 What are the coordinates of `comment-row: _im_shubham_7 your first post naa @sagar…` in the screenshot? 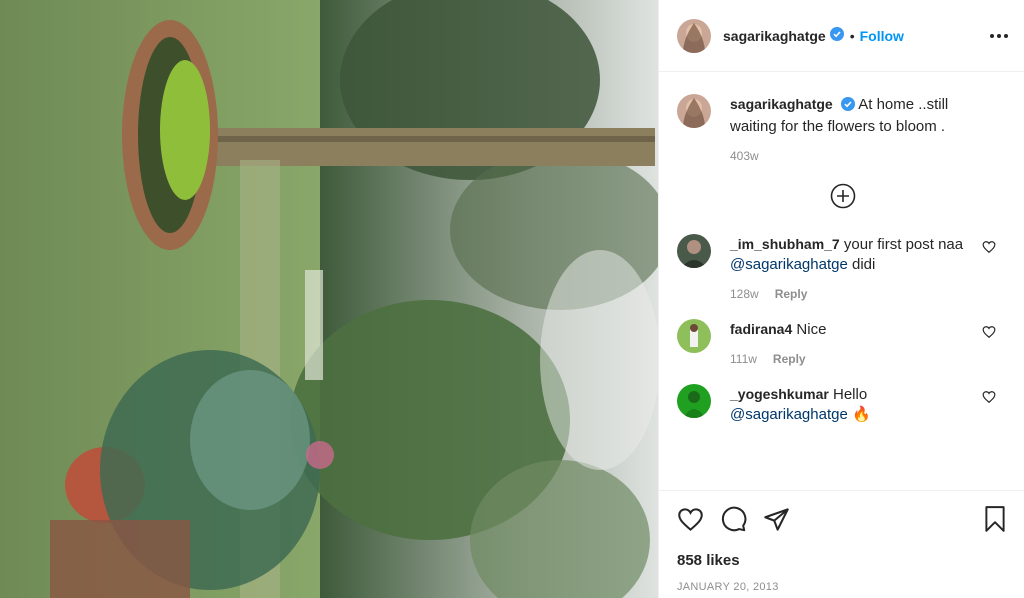 It's located at (842, 267).